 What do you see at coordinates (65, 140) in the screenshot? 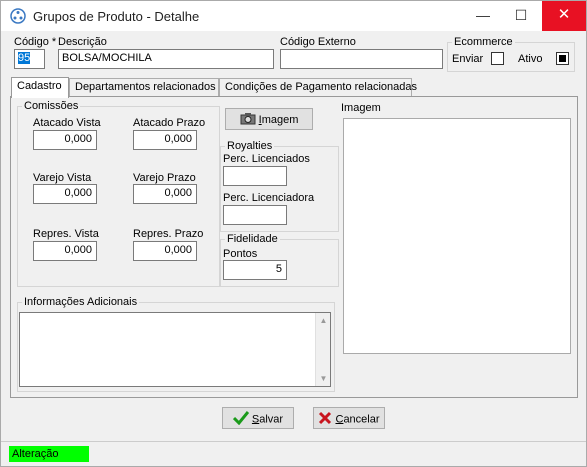
I see `atacado-vista-field: 0,000` at bounding box center [65, 140].